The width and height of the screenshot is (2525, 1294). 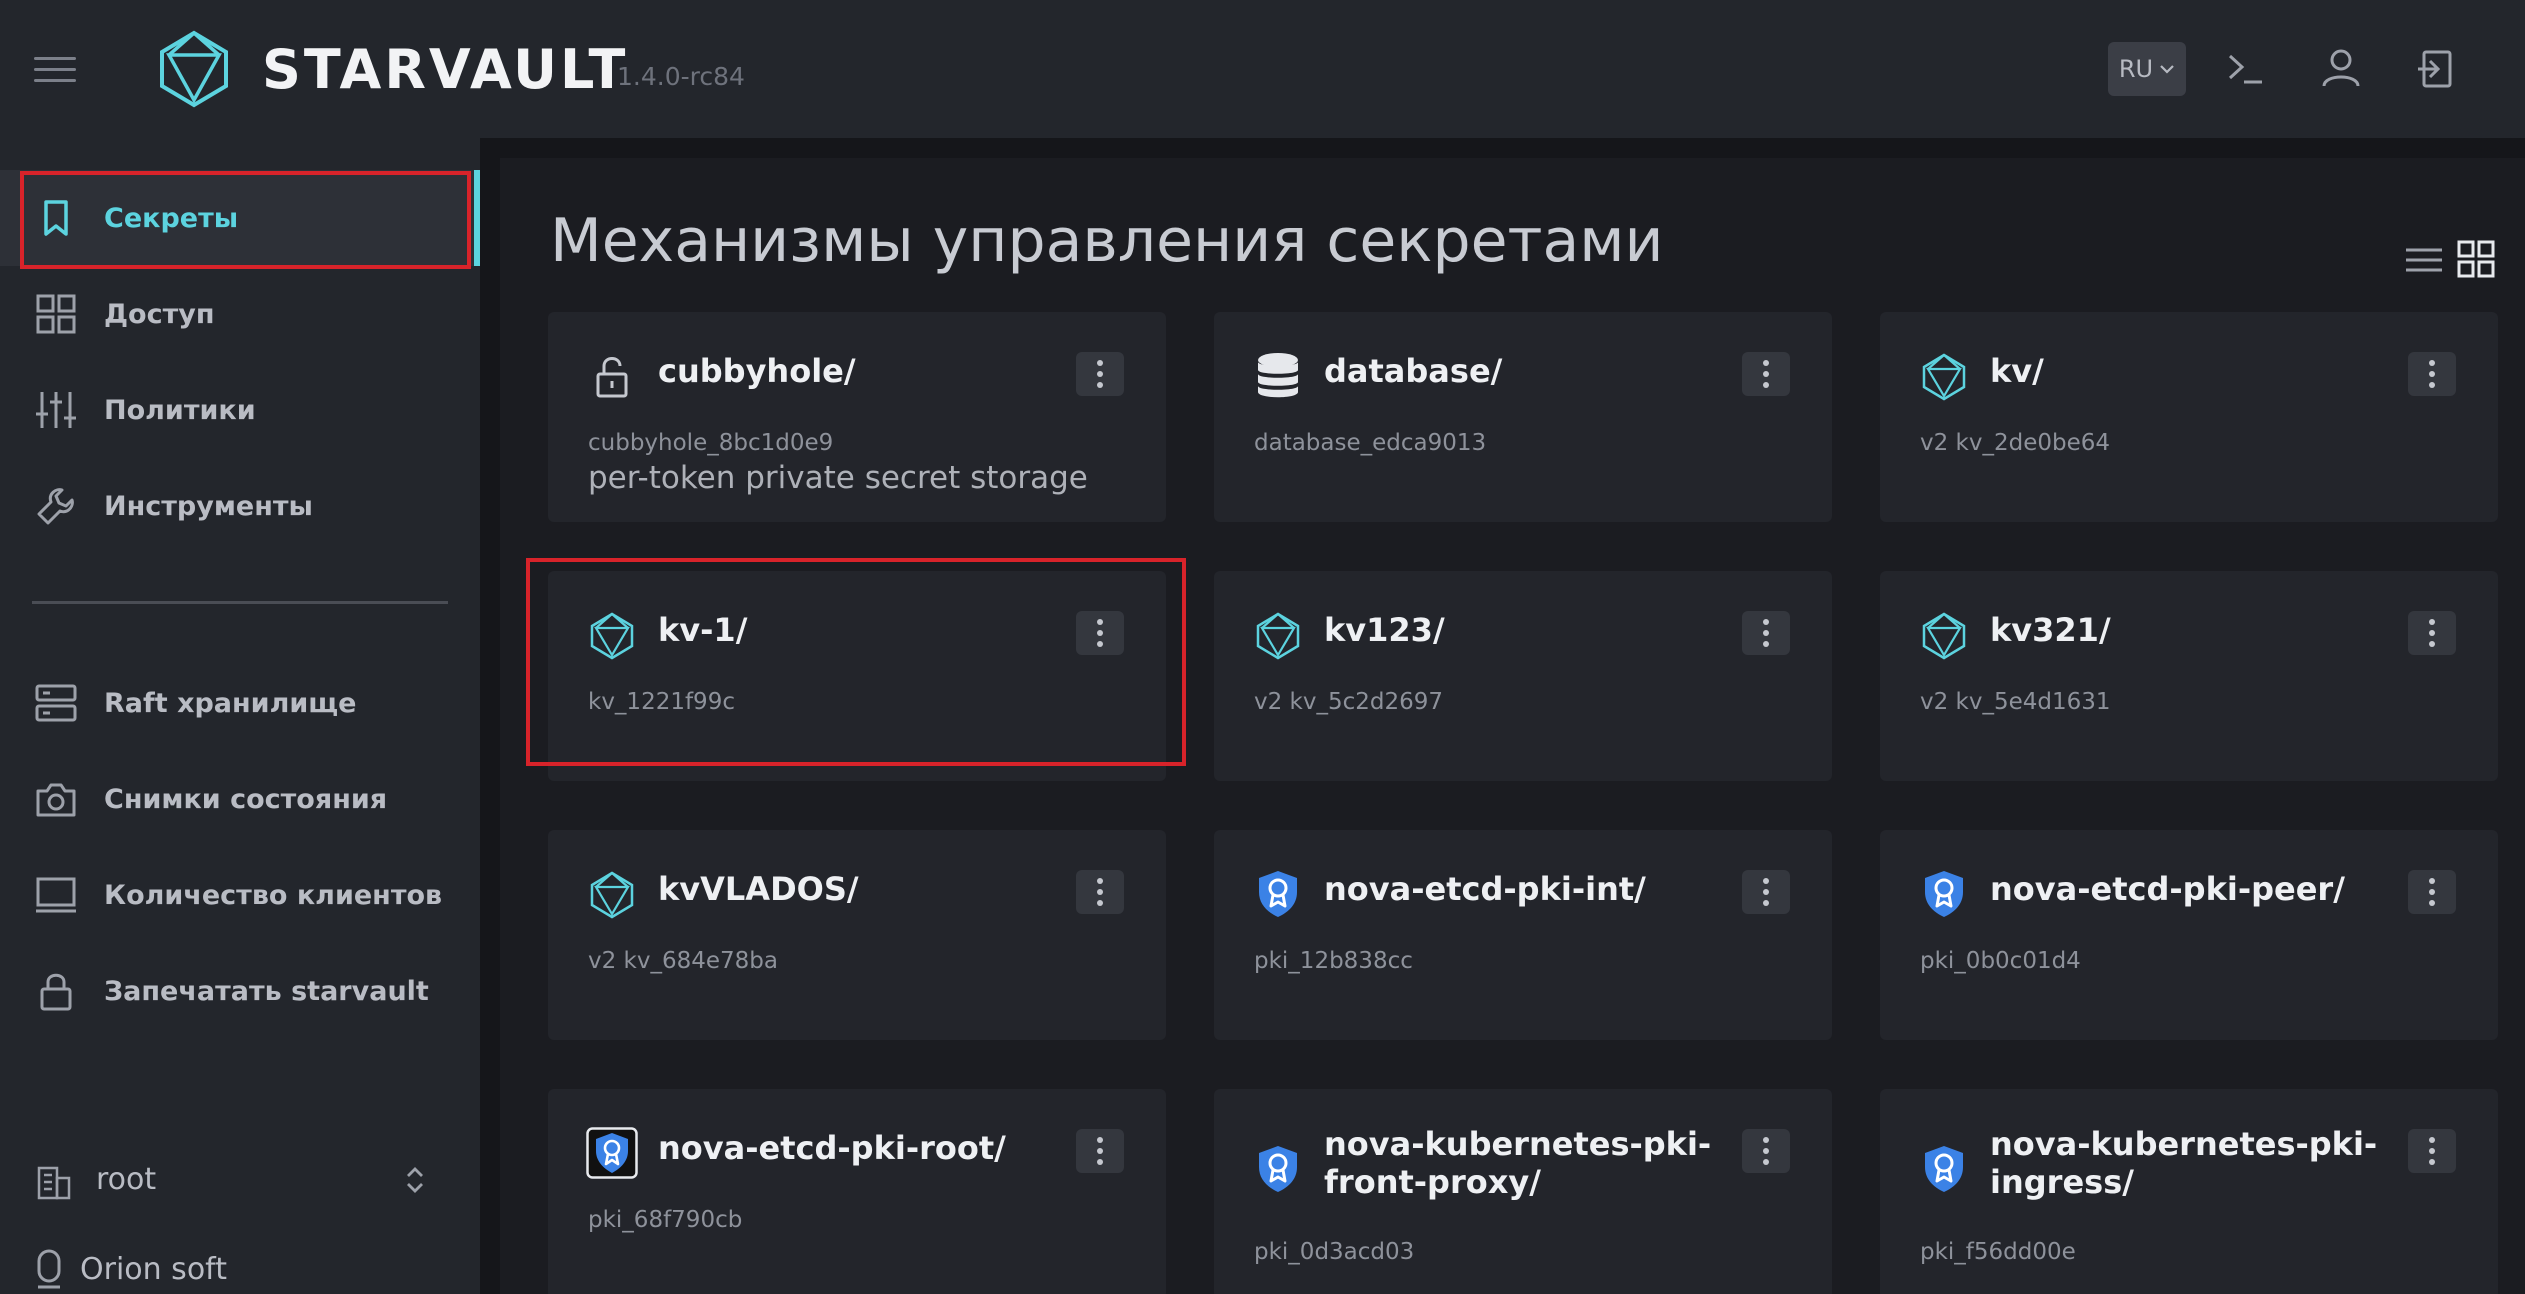 I want to click on organization-label: Orion soft, so click(x=153, y=1269).